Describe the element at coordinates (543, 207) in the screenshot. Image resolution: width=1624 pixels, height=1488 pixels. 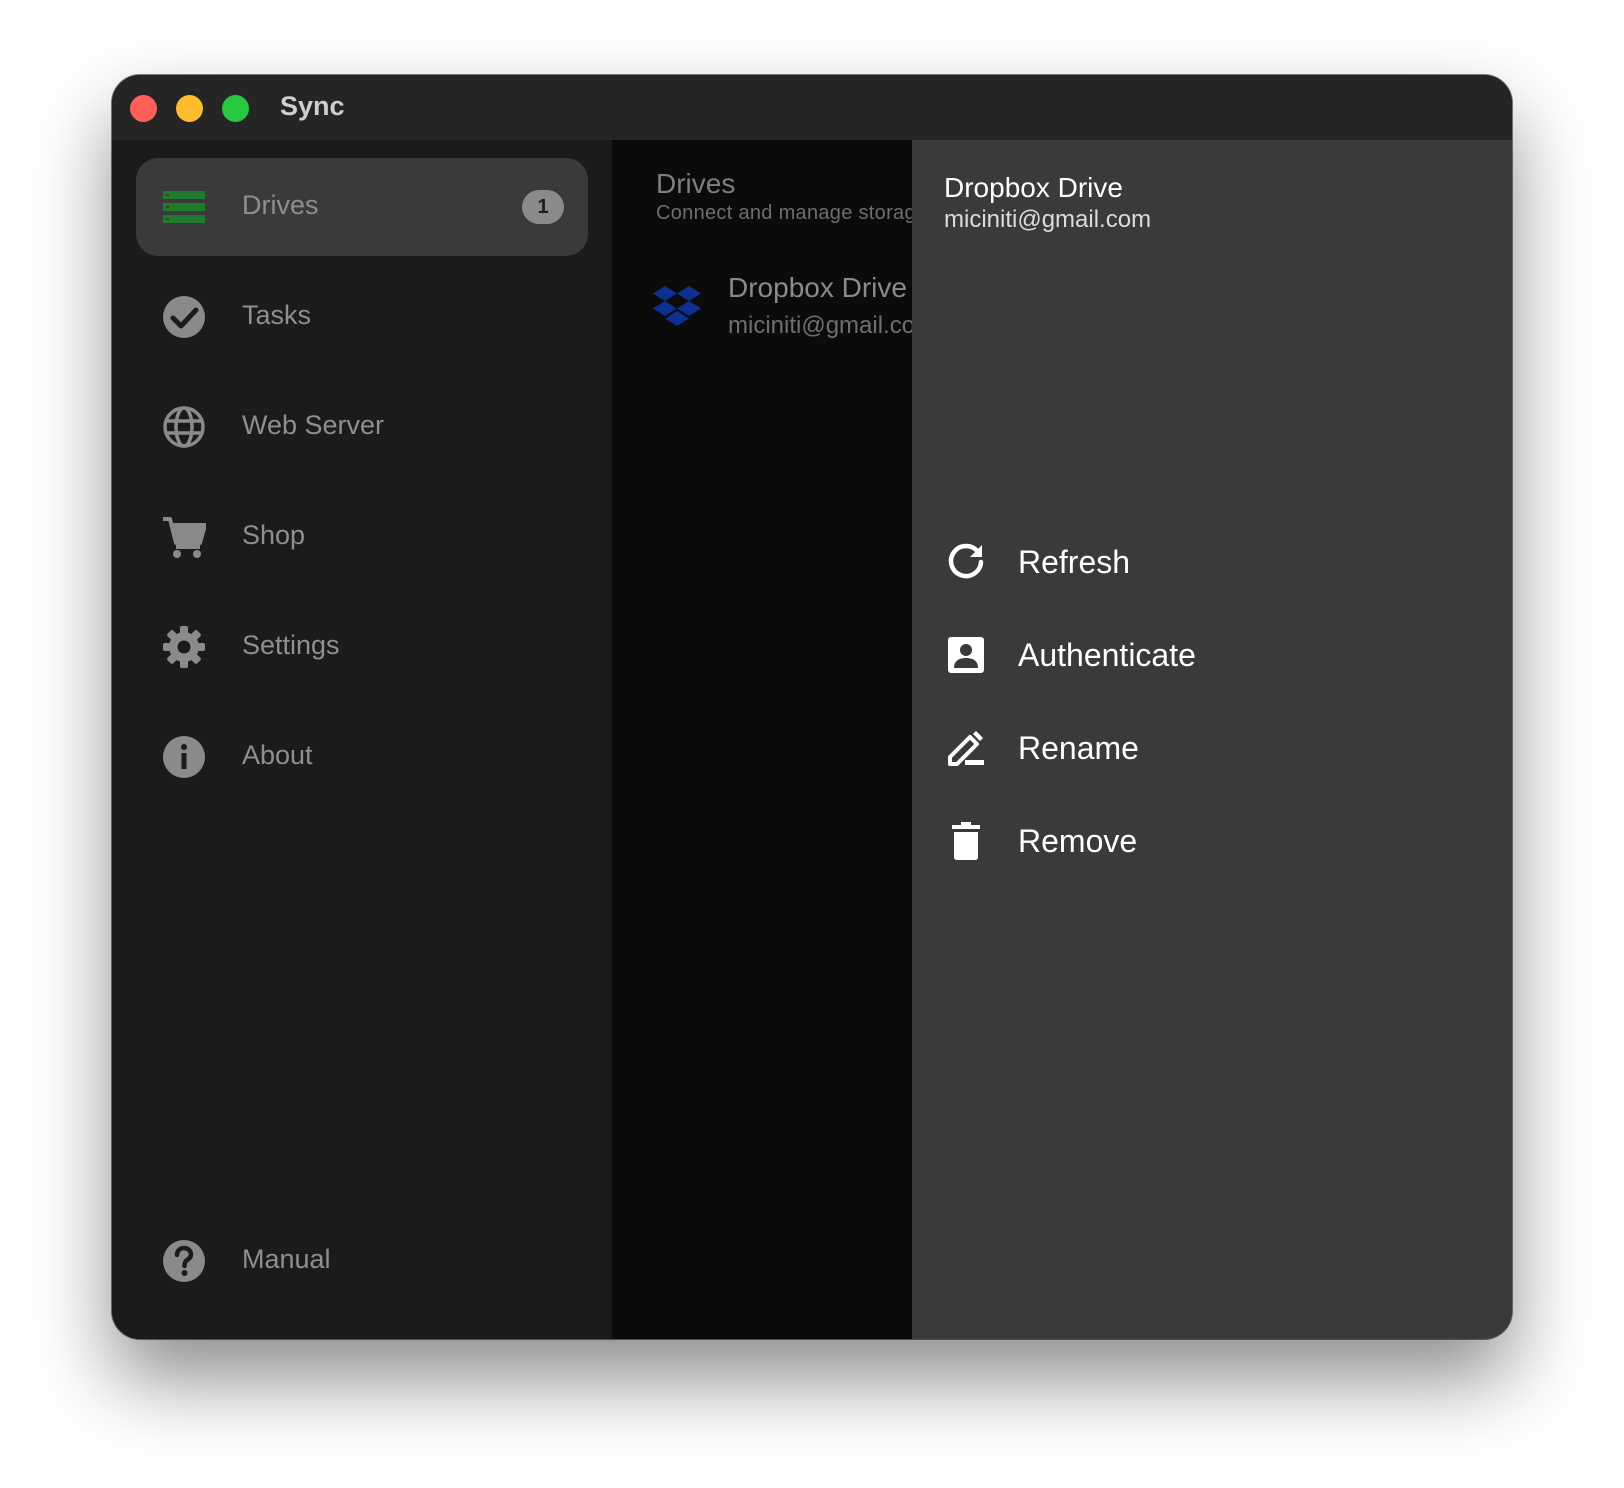
I see `drives-count-badge: 1` at that location.